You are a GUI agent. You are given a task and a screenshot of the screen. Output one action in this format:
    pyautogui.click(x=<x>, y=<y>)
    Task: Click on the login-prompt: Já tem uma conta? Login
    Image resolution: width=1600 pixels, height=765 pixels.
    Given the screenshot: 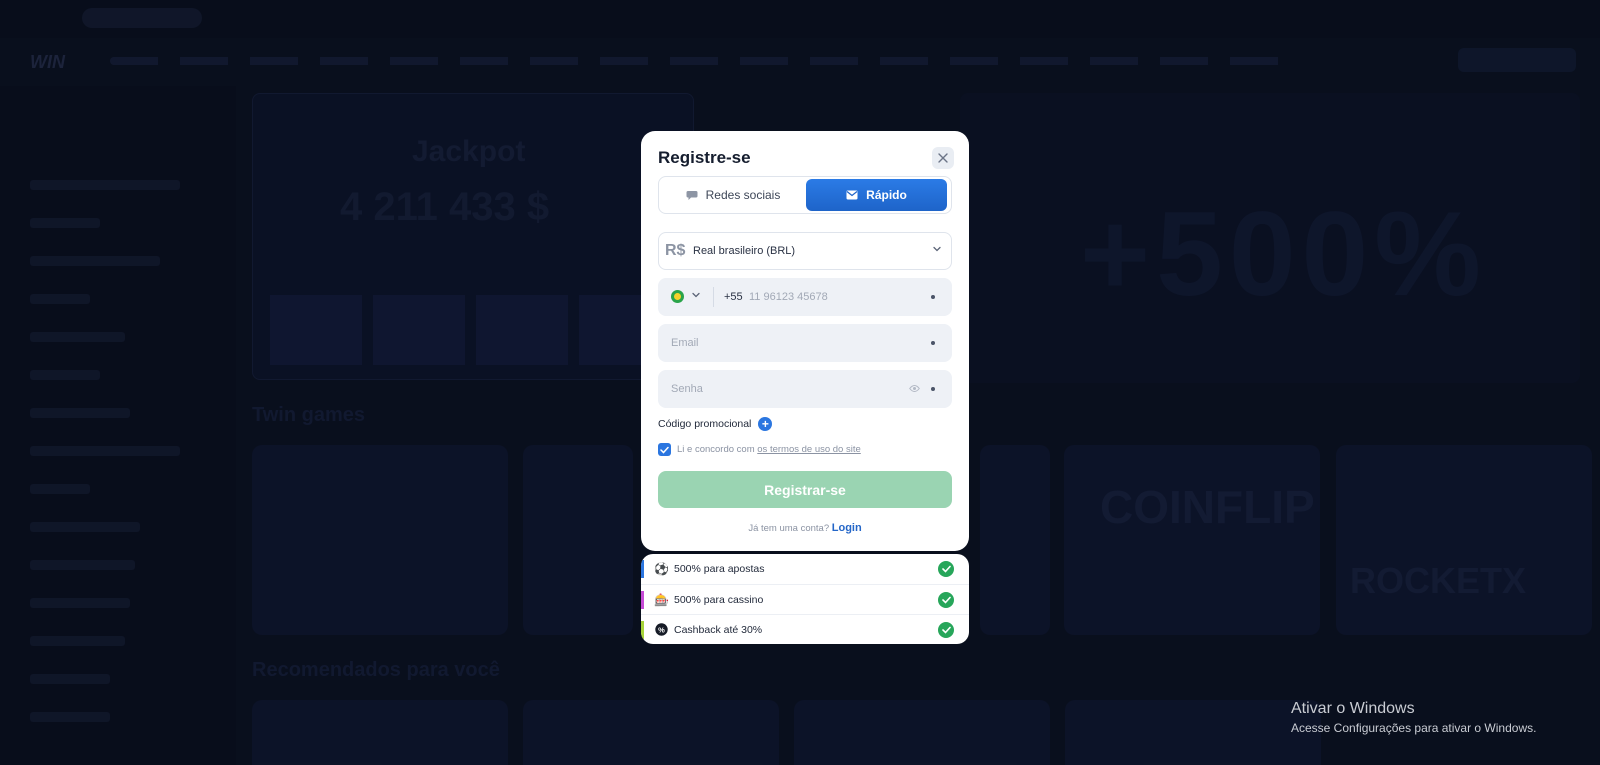 What is the action you would take?
    pyautogui.click(x=805, y=528)
    